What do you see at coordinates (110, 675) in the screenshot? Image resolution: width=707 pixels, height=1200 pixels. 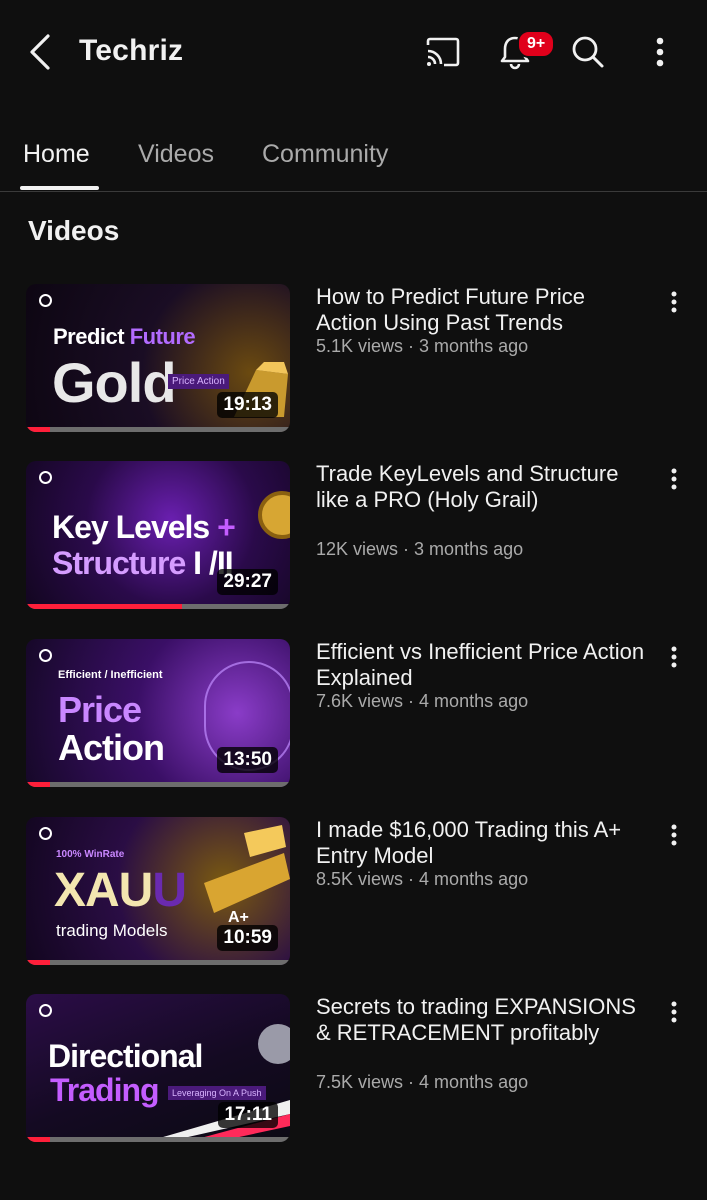 I see `thumb-small-text: Efficient / Inefficient` at bounding box center [110, 675].